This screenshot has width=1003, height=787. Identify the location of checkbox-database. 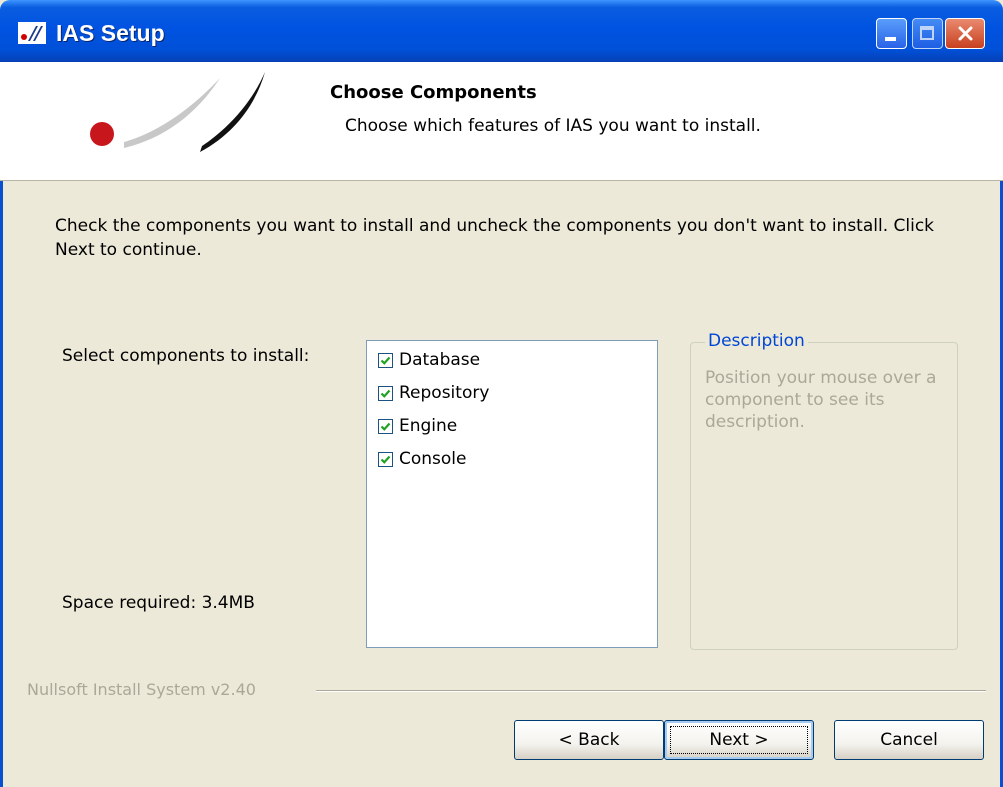
(385, 360).